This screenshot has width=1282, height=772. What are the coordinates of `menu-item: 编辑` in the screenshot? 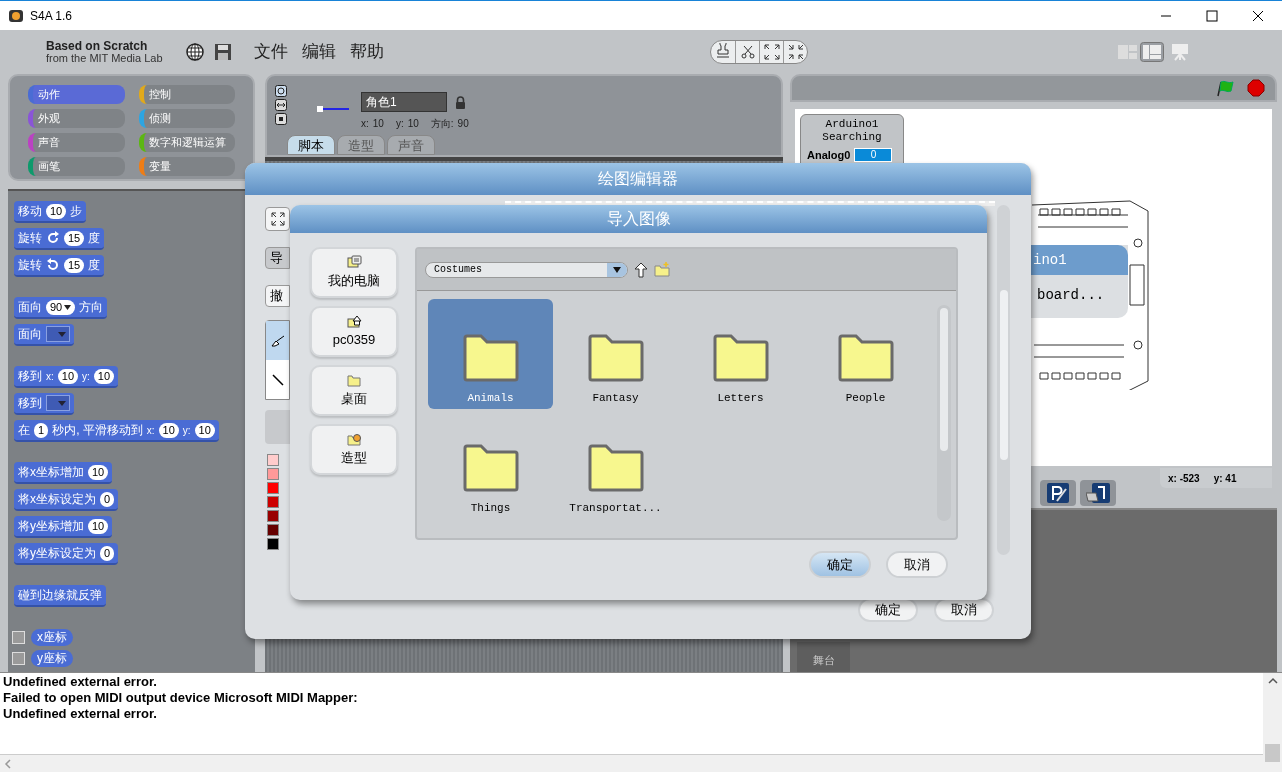 It's located at (319, 52).